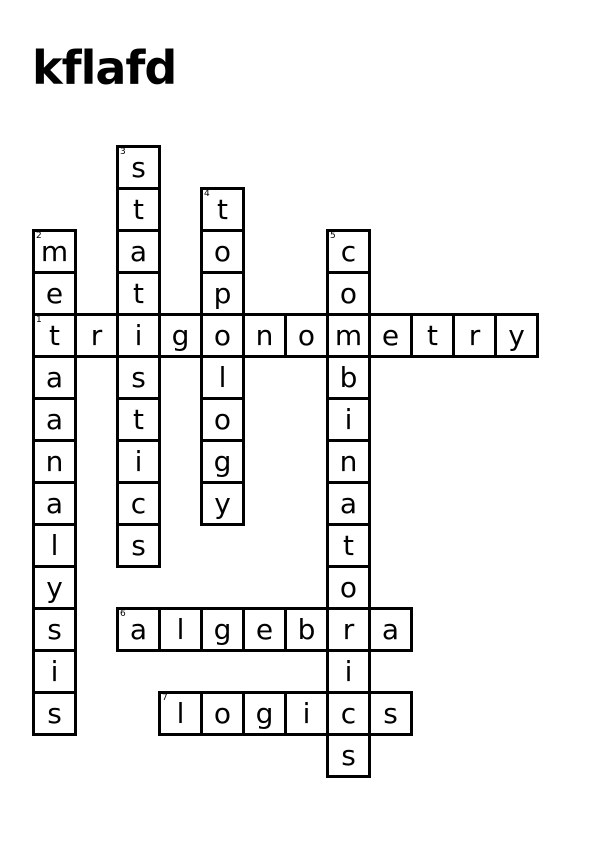 This screenshot has width=600, height=849. What do you see at coordinates (138, 167) in the screenshot?
I see `grid-cell: 3s` at bounding box center [138, 167].